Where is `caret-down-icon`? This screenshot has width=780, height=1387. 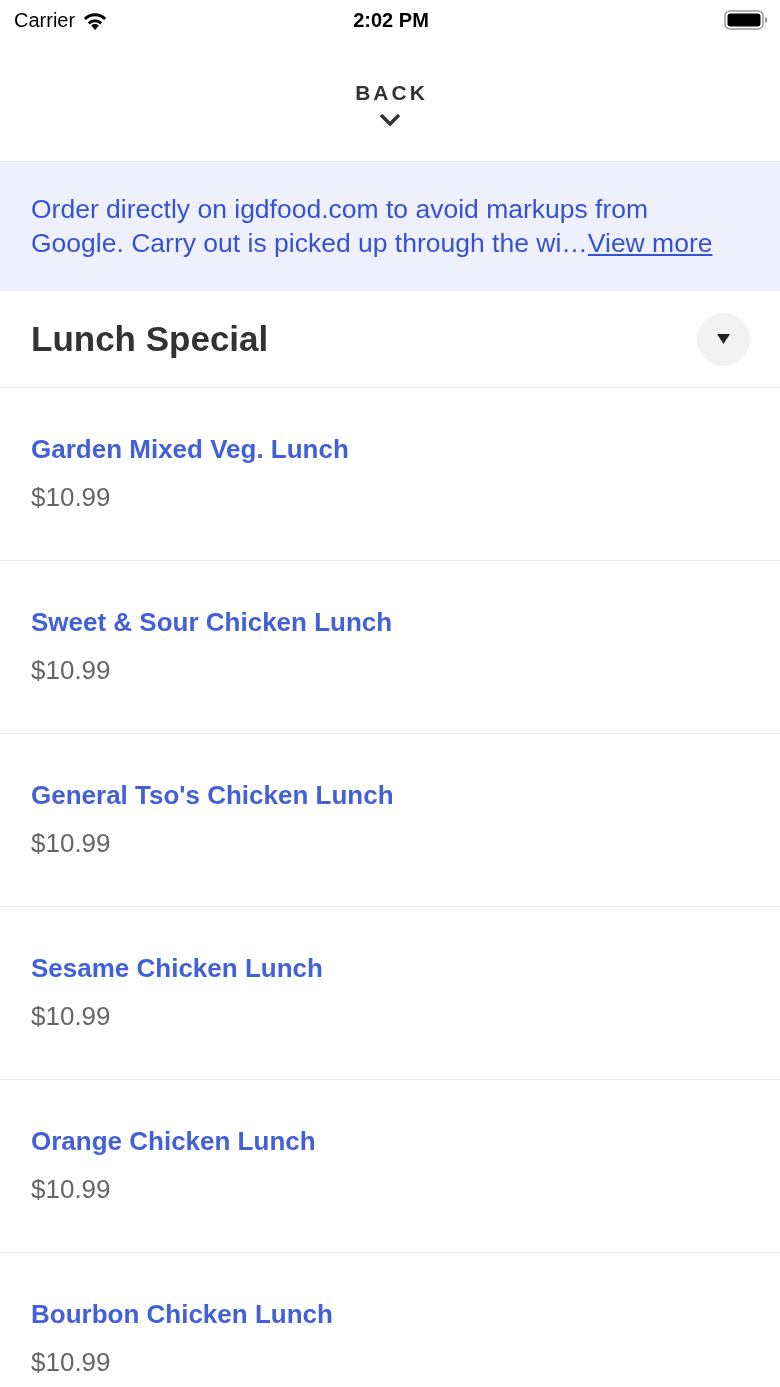 caret-down-icon is located at coordinates (723, 339).